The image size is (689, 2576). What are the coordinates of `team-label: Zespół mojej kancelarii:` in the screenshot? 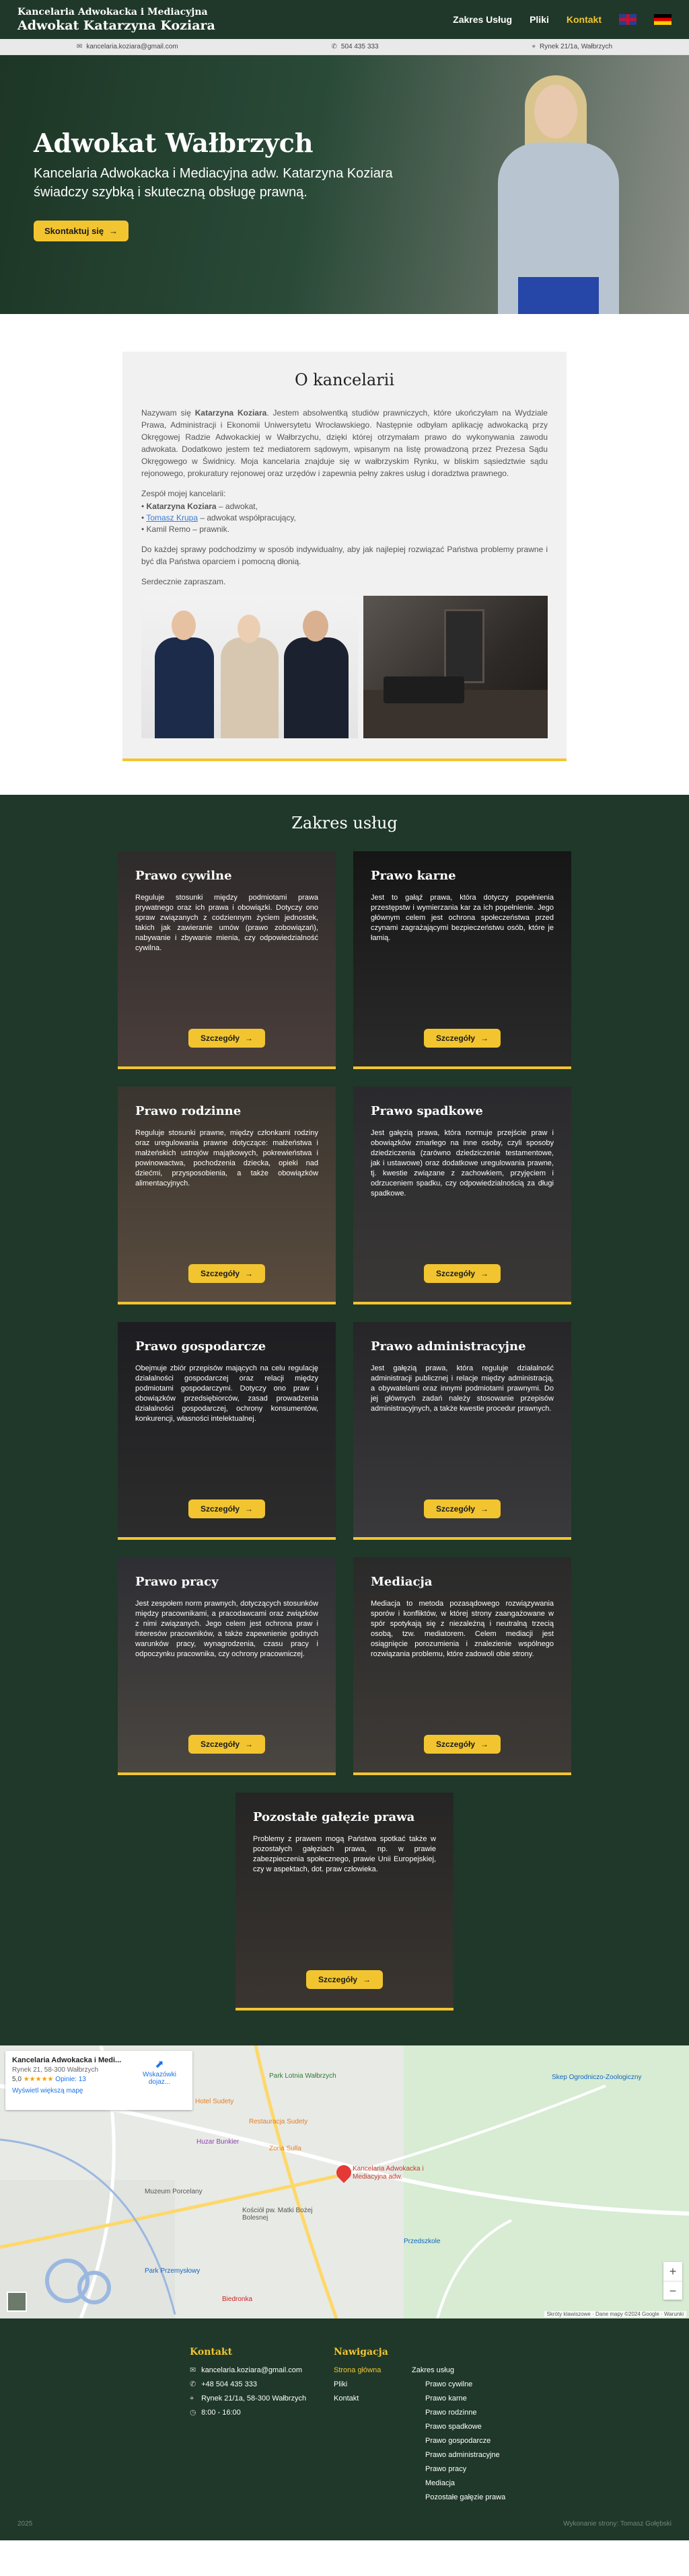 It's located at (183, 494).